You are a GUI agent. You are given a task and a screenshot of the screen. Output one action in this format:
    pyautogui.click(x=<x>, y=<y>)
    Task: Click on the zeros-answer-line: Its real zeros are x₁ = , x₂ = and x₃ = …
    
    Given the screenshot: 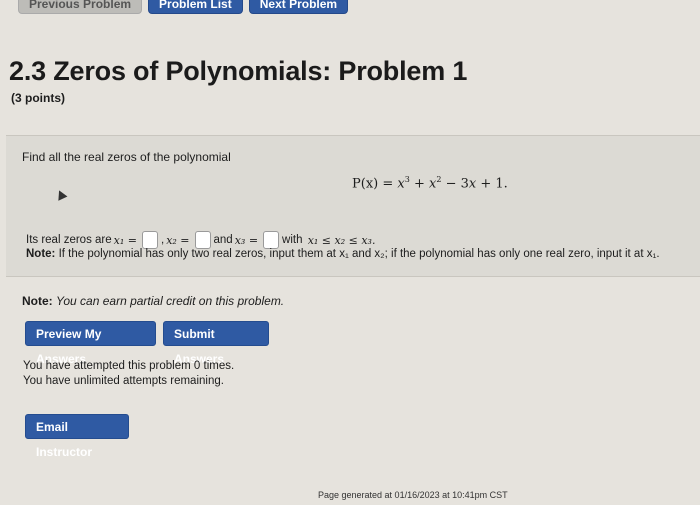 What is the action you would take?
    pyautogui.click(x=201, y=240)
    